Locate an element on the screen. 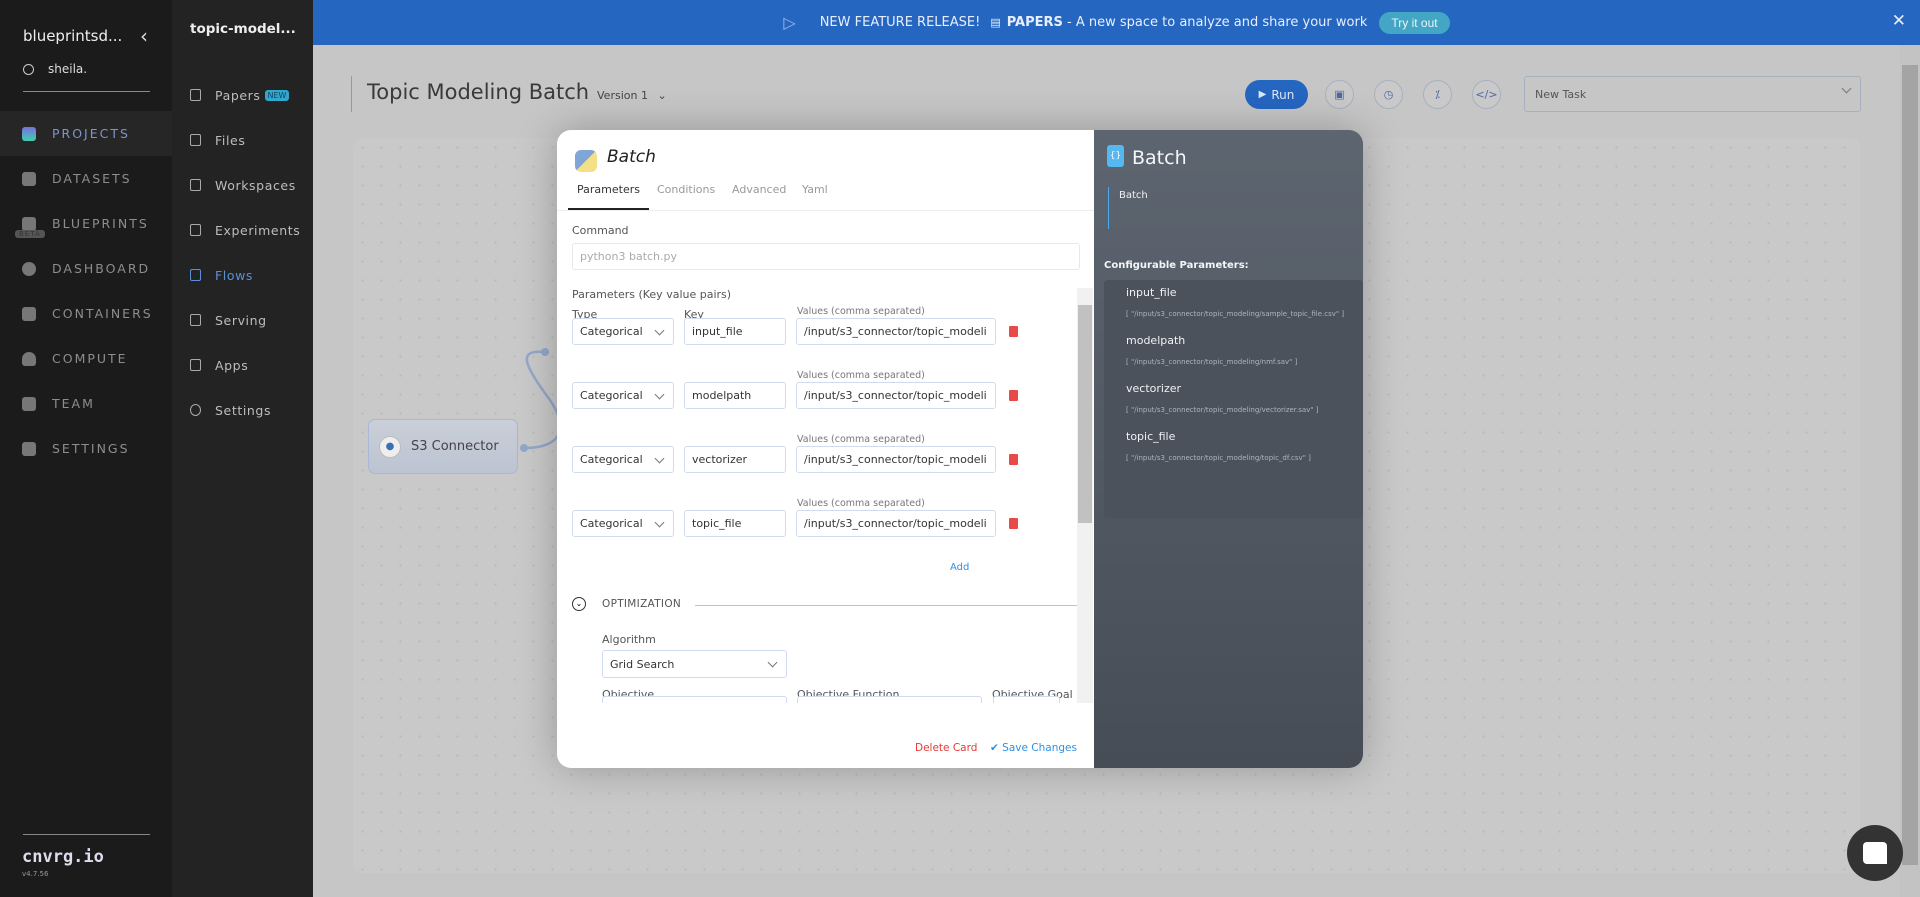 The height and width of the screenshot is (897, 1920). save-icon: ▣ is located at coordinates (1339, 94).